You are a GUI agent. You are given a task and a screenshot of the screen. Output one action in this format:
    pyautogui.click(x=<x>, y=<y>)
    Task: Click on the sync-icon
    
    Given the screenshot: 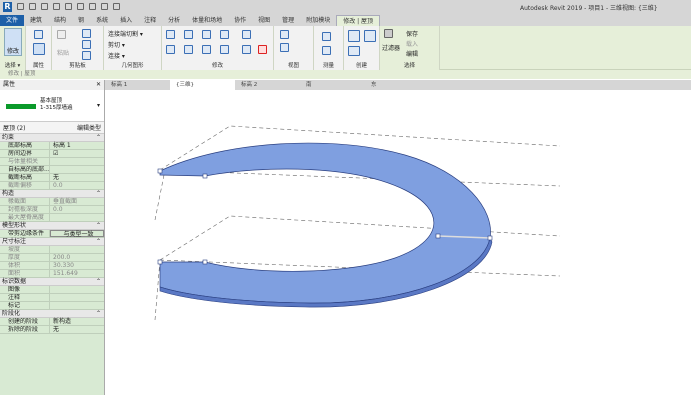 What is the action you would take?
    pyautogui.click(x=44, y=6)
    